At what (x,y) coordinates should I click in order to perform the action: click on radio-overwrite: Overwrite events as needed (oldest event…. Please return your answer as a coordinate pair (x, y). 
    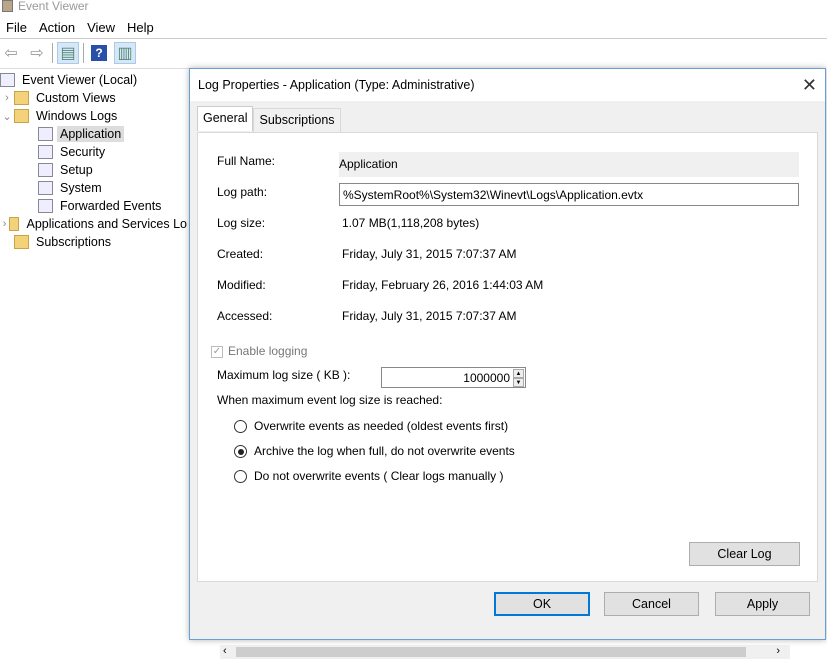
    Looking at the image, I should click on (371, 426).